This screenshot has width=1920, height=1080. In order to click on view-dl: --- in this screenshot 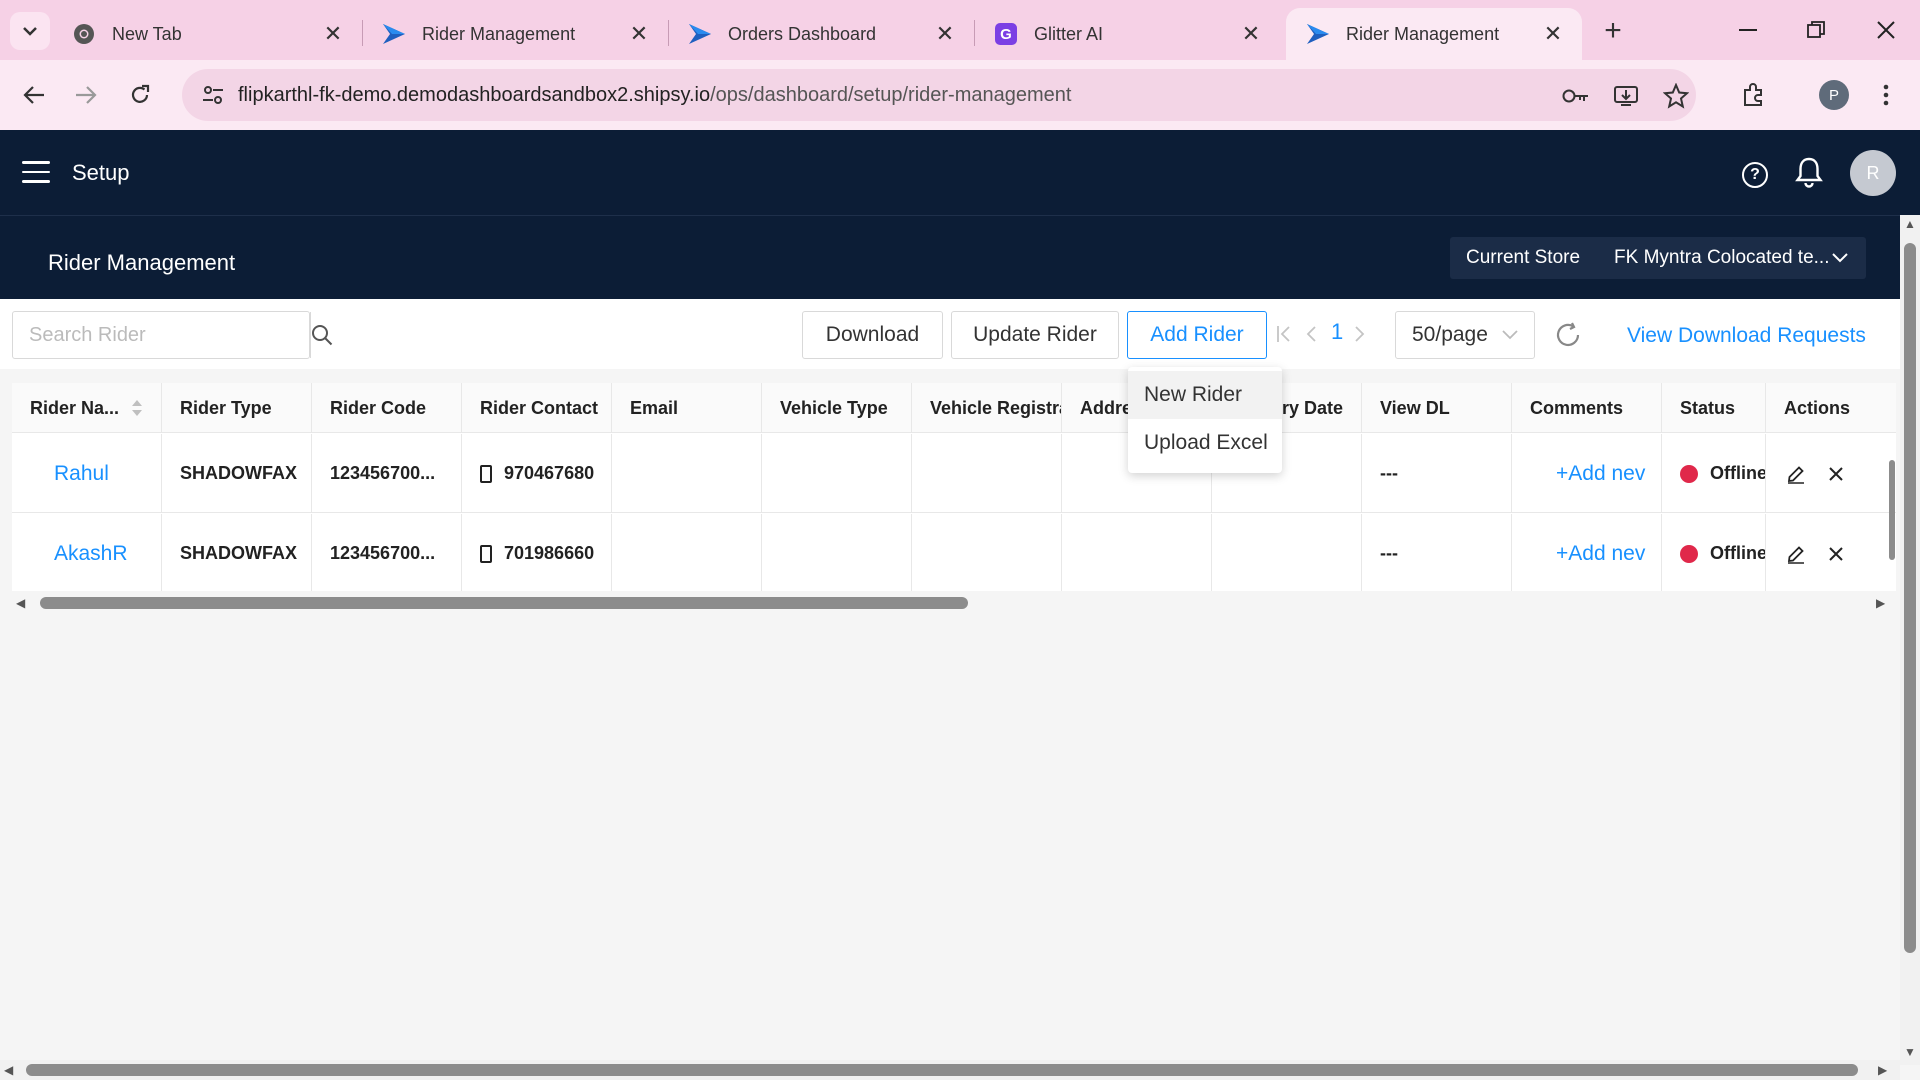, I will do `click(1437, 473)`.